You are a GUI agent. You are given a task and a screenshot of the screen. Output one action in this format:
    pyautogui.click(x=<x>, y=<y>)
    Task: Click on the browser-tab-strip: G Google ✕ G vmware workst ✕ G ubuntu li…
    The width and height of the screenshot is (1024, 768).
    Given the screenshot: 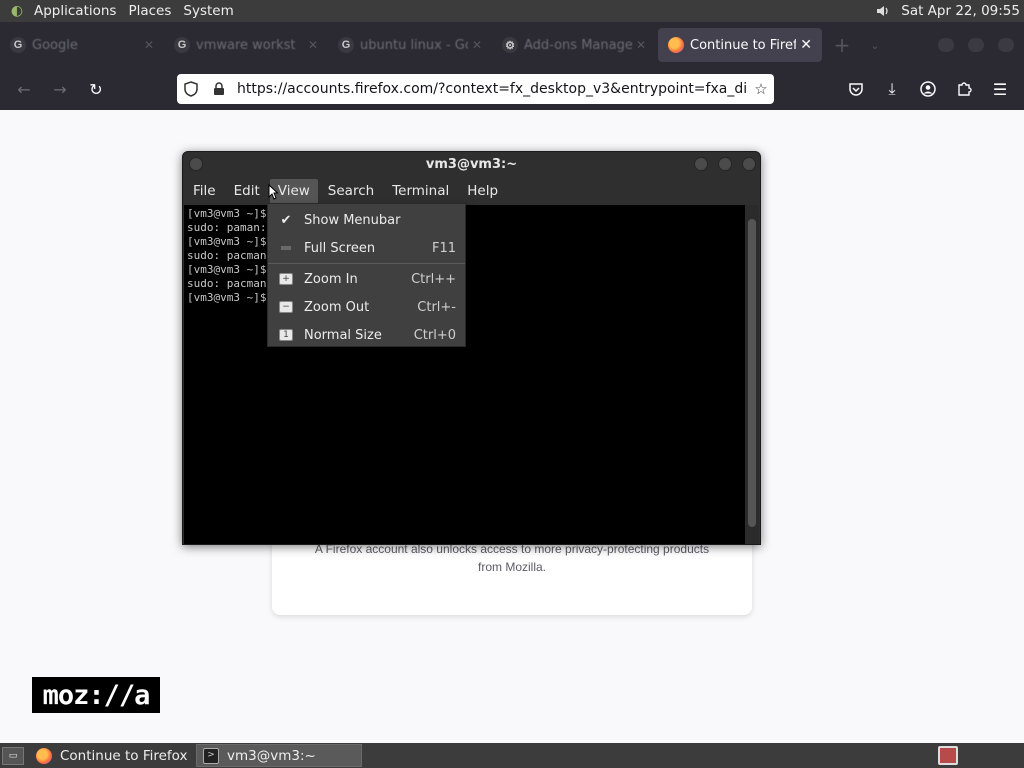 What is the action you would take?
    pyautogui.click(x=512, y=45)
    